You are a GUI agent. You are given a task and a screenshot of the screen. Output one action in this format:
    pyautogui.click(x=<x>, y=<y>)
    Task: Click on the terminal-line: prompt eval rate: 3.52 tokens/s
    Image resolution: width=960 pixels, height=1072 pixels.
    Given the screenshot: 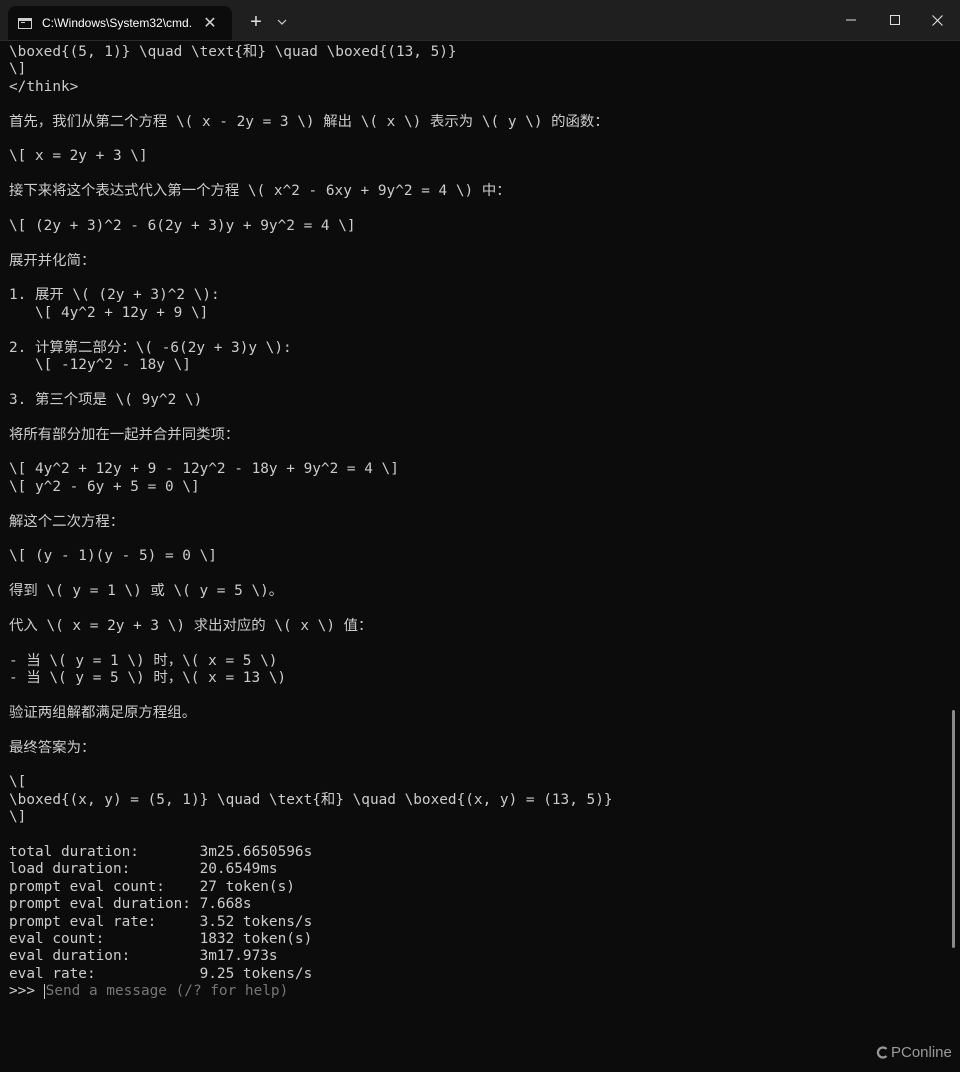 What is the action you would take?
    pyautogui.click(x=161, y=921)
    